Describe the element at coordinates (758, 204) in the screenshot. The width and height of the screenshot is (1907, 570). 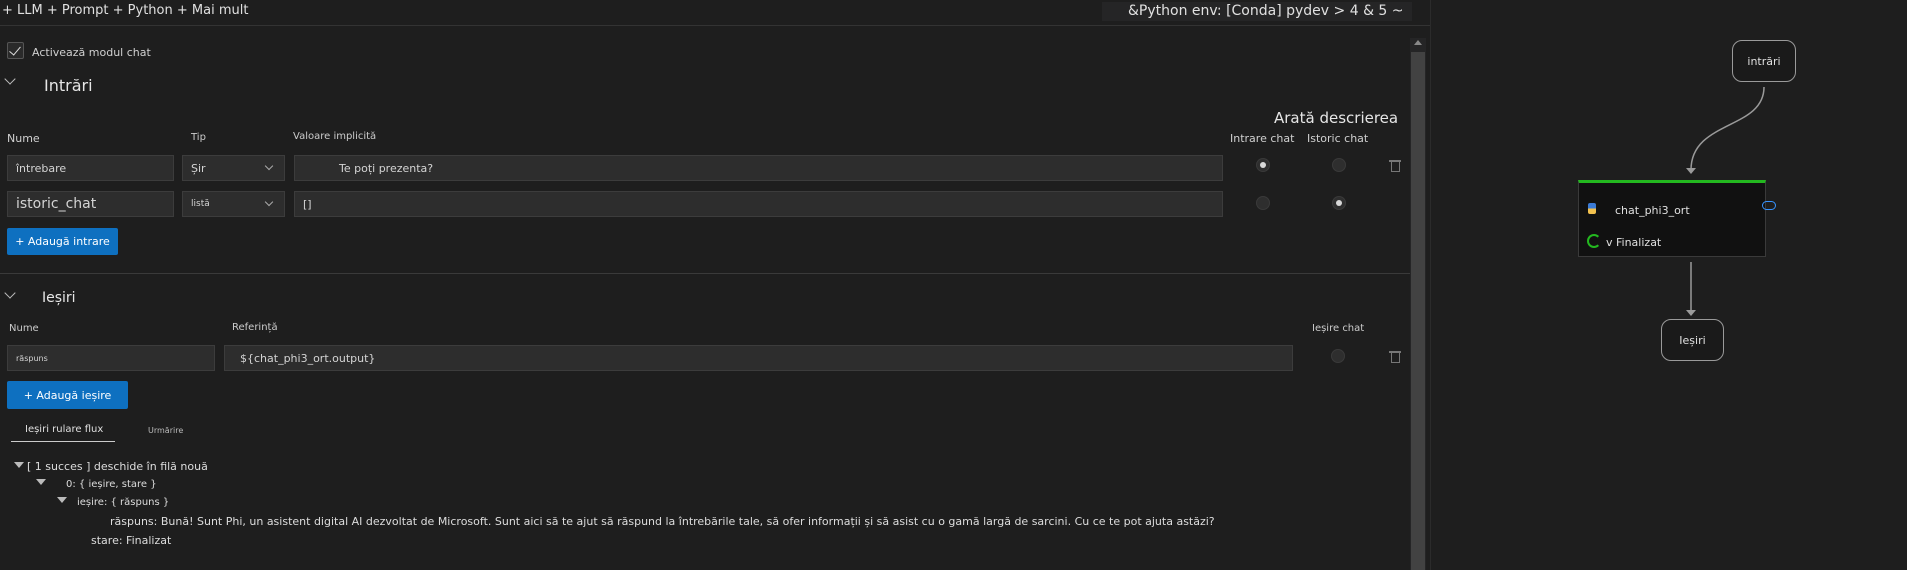
I see `input-default-field: []` at that location.